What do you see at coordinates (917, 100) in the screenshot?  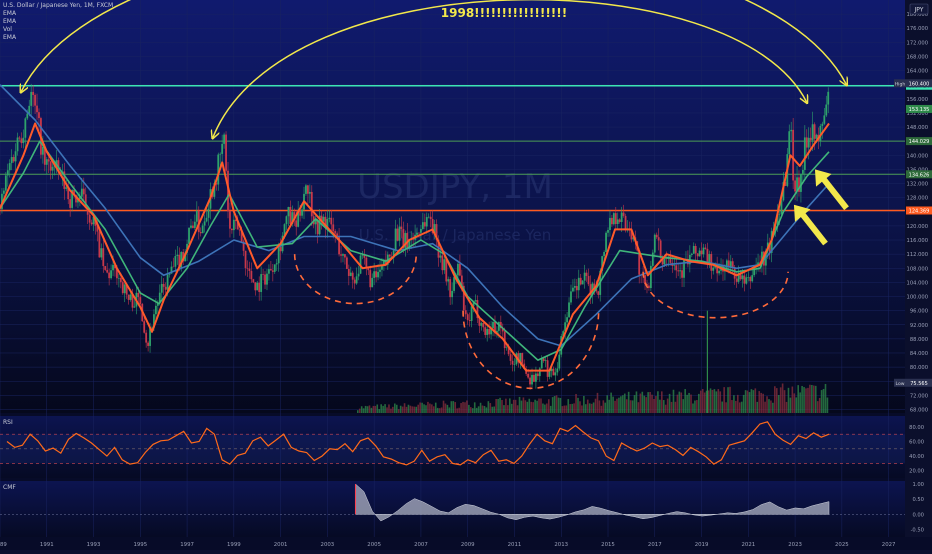 I see `y-tick-label: 156.000` at bounding box center [917, 100].